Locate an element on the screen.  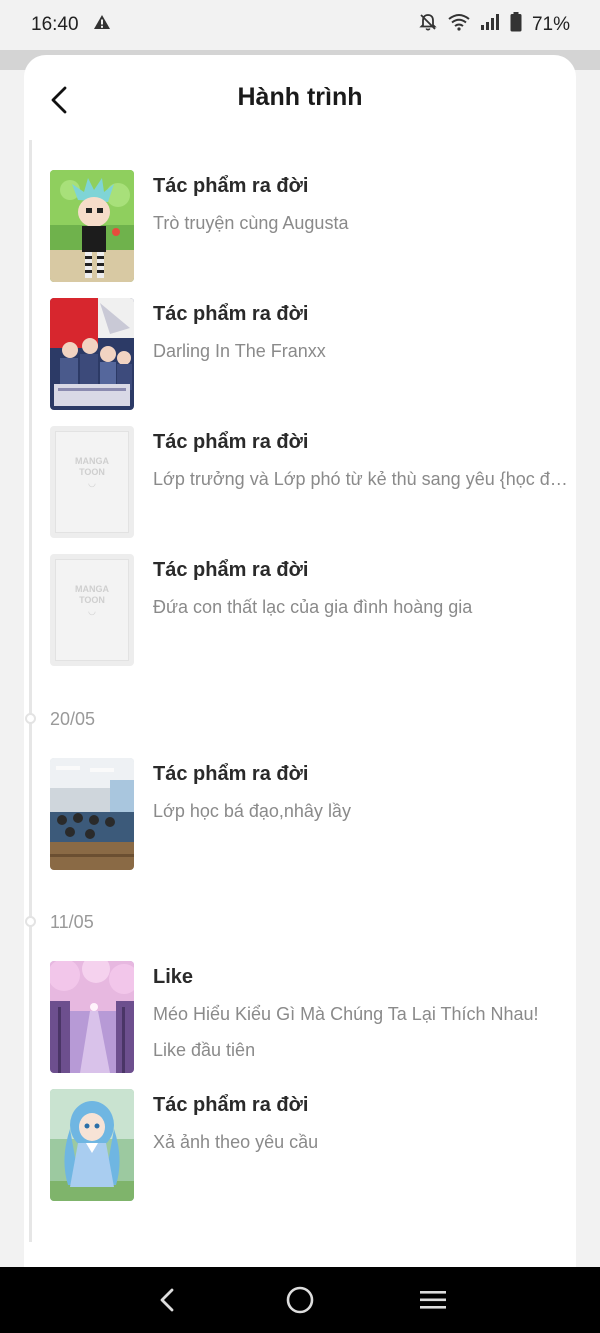
item-subtitle-2: Like đầu tiên is located at coordinates (204, 1050).